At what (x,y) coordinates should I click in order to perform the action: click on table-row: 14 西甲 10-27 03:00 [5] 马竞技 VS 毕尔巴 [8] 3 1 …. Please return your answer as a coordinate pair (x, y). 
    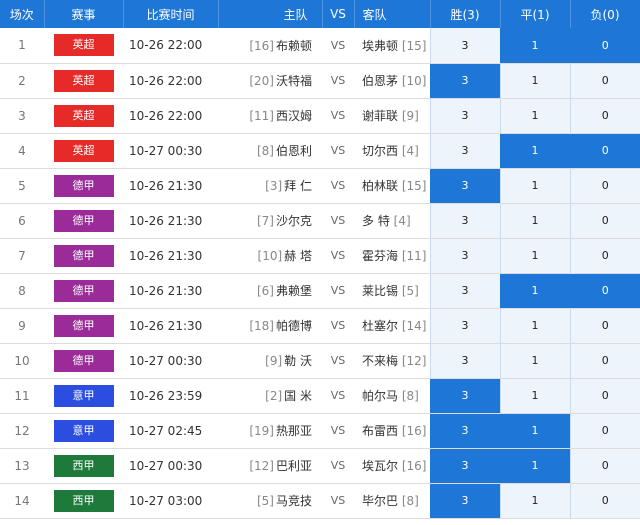
    Looking at the image, I should click on (320, 501).